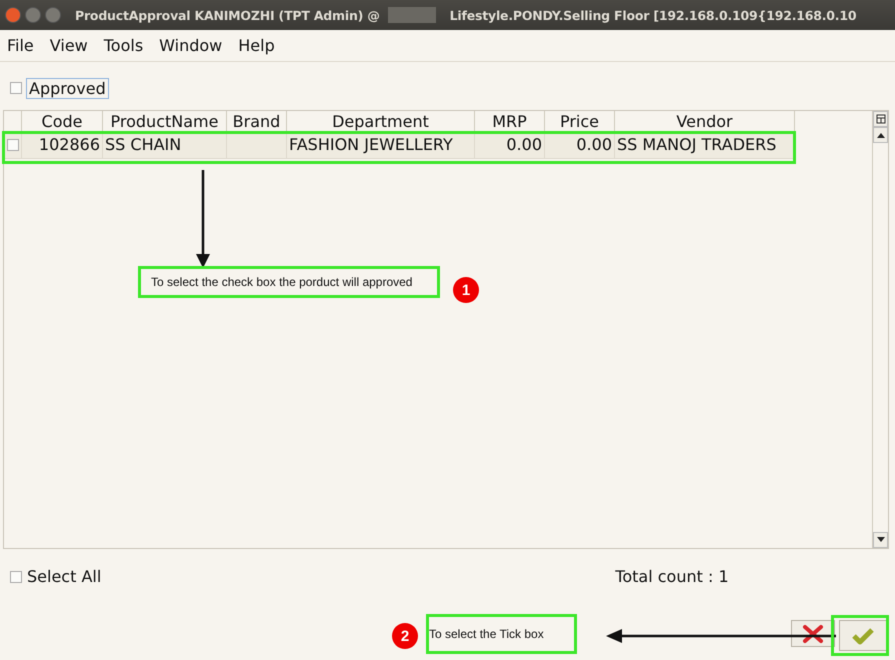  Describe the element at coordinates (696, 144) in the screenshot. I see `table-cell: SS MANOJ TRADERS` at that location.